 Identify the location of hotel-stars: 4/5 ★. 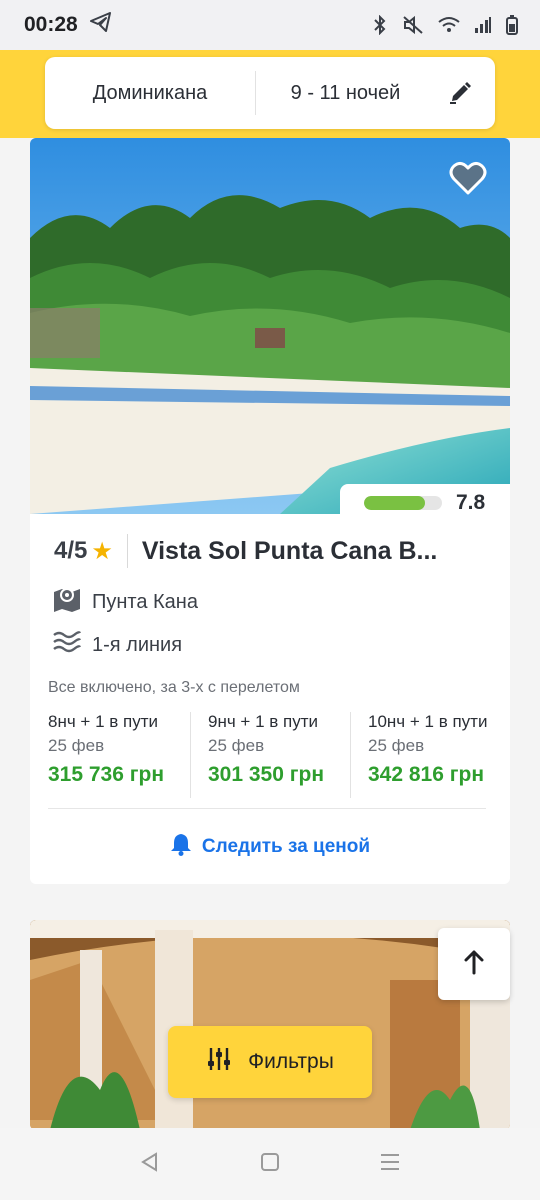
(83, 551).